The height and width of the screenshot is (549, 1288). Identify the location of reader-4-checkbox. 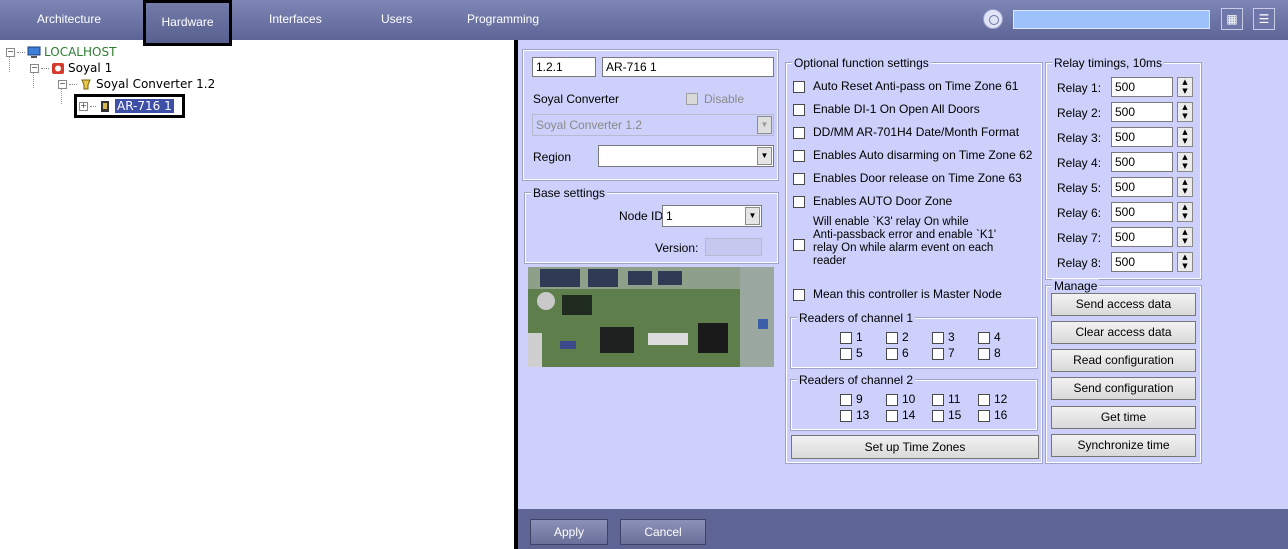
(984, 338).